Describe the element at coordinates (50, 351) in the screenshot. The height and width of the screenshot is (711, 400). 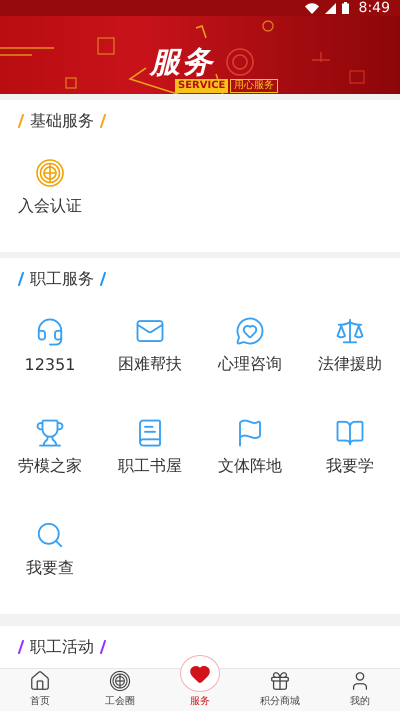
I see `service-item: 12351` at that location.